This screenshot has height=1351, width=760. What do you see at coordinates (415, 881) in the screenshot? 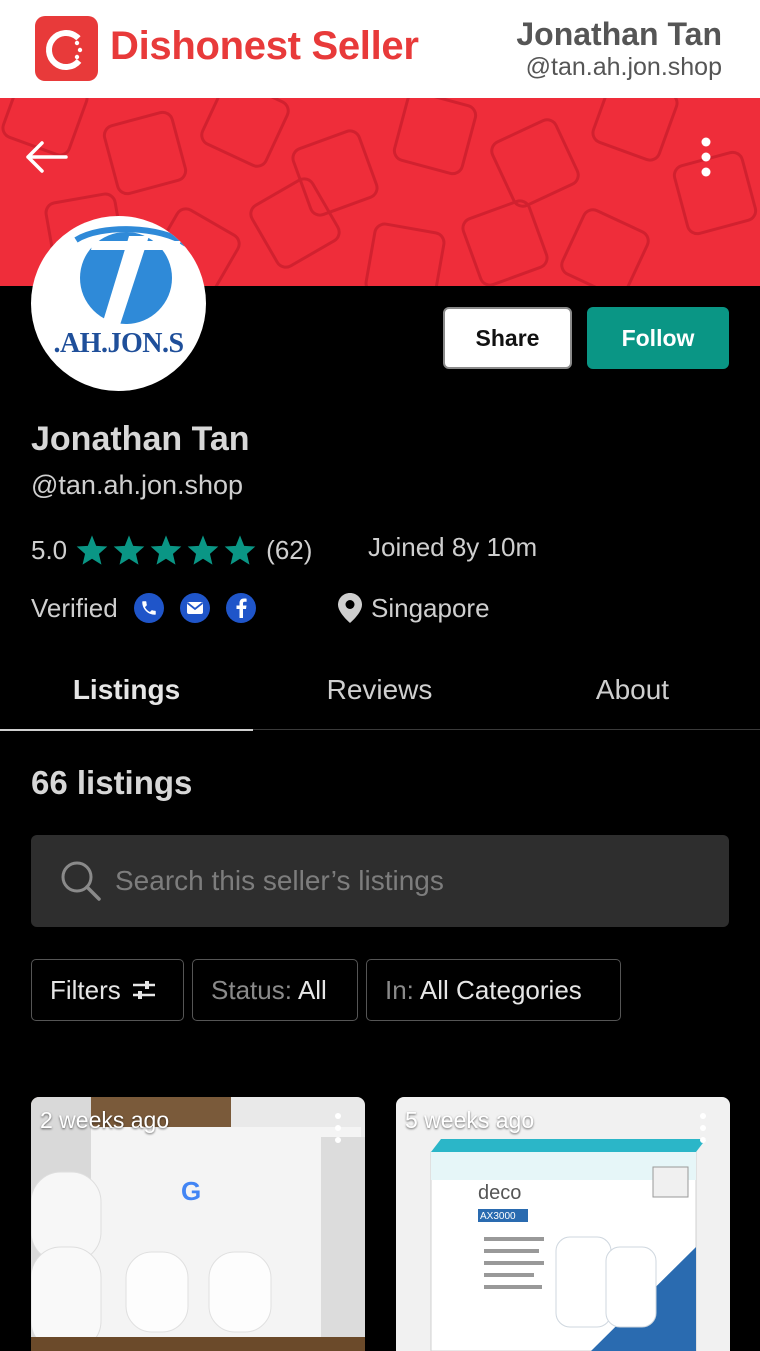
I see `search-input` at bounding box center [415, 881].